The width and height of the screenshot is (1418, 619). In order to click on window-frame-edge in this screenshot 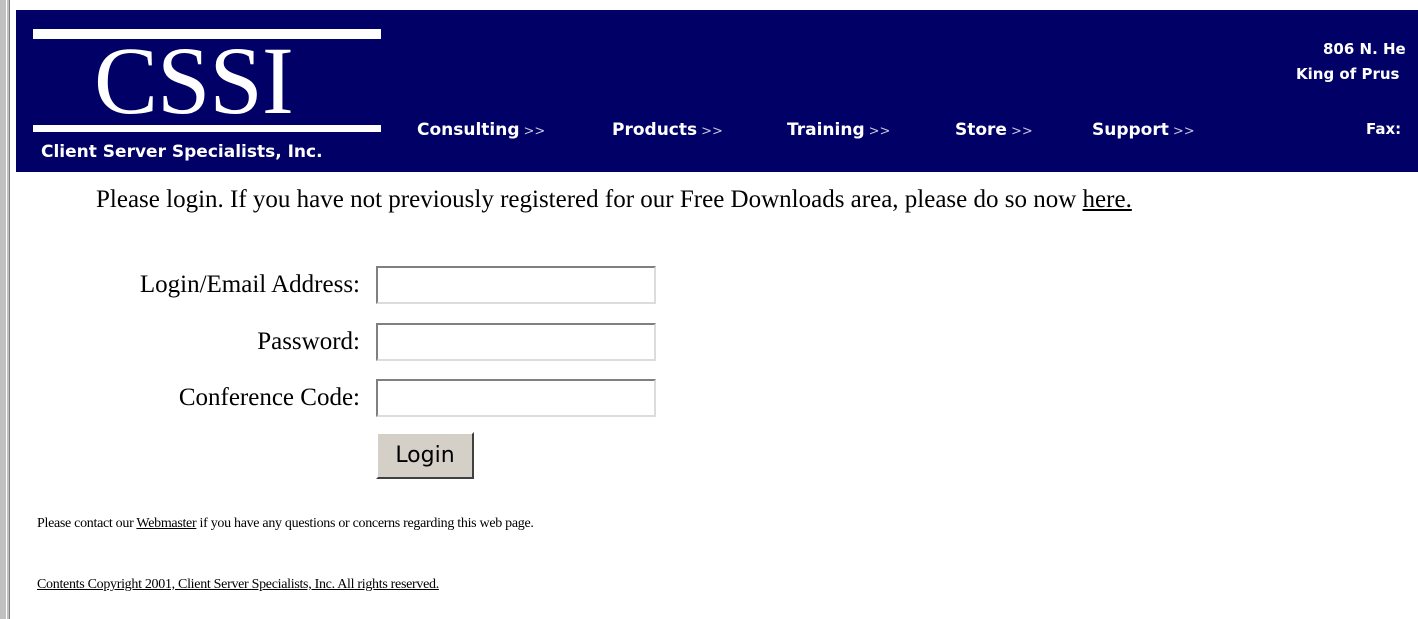, I will do `click(5, 309)`.